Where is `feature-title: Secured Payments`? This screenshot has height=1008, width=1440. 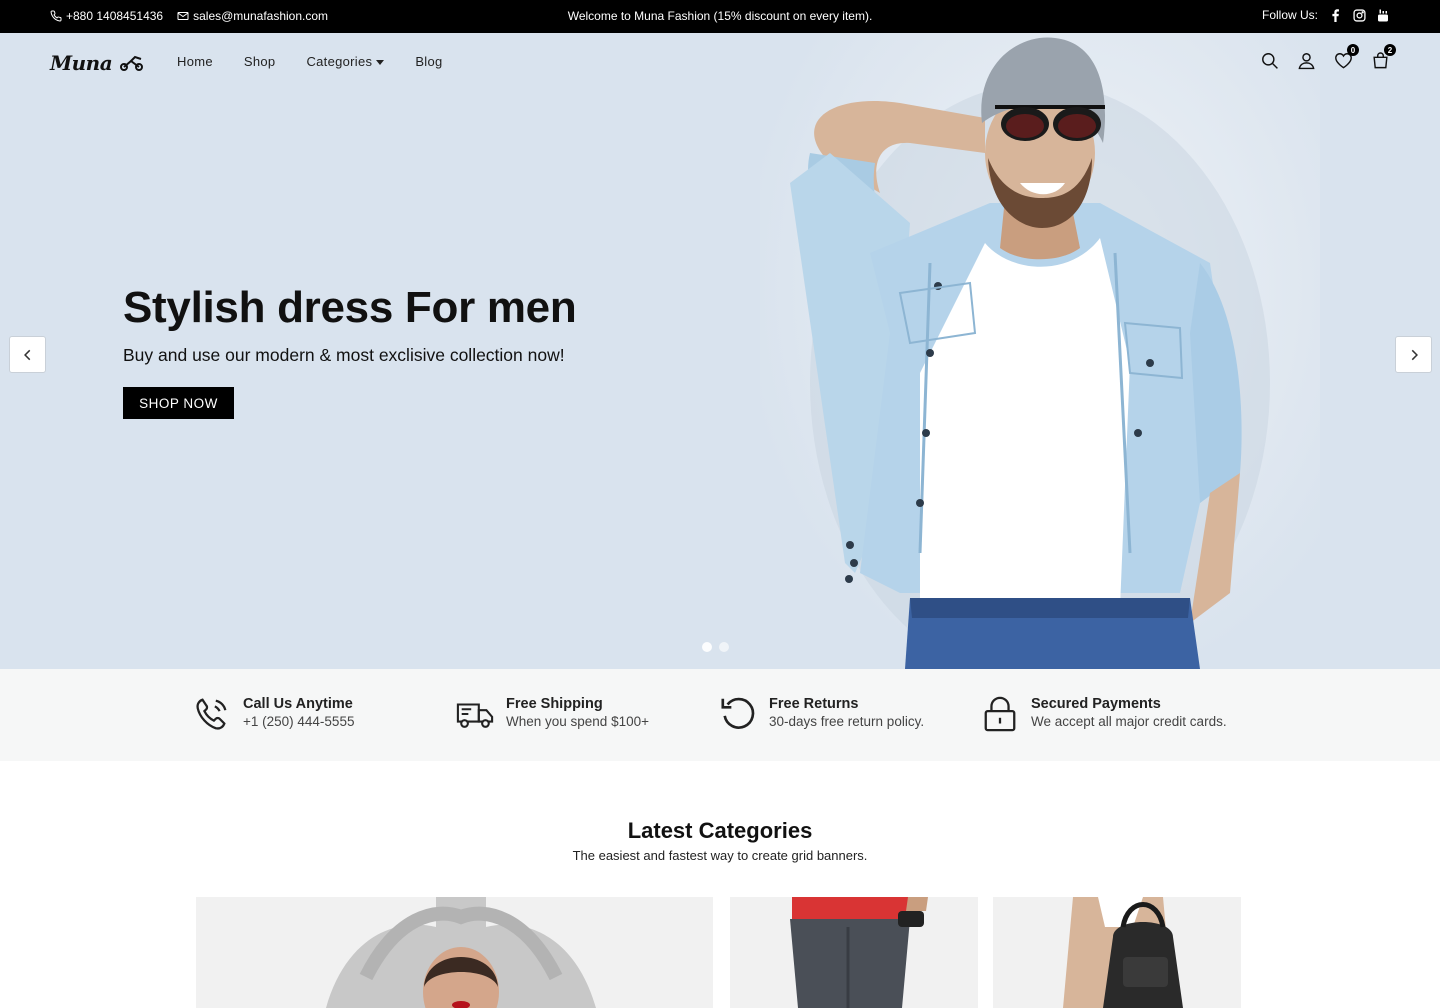
feature-title: Secured Payments is located at coordinates (1096, 704).